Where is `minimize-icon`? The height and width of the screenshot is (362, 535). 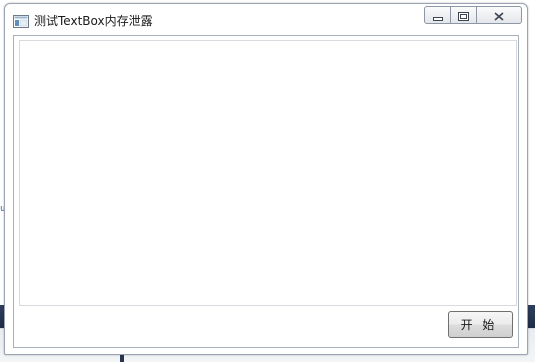 minimize-icon is located at coordinates (437, 15).